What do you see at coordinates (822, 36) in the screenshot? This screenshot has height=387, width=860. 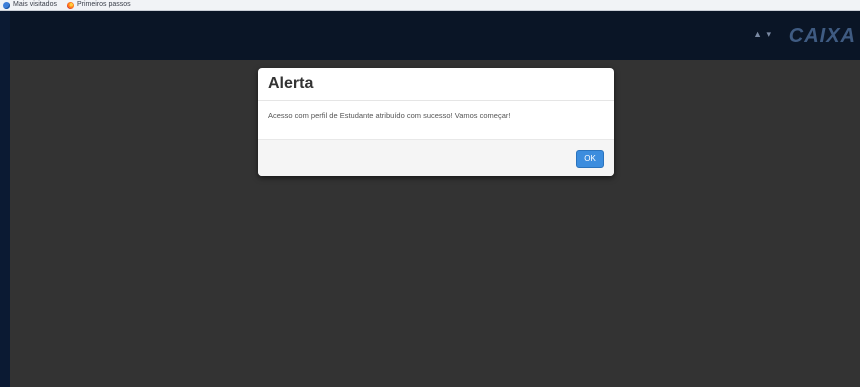 I see `caixa-logo: CAIXA` at bounding box center [822, 36].